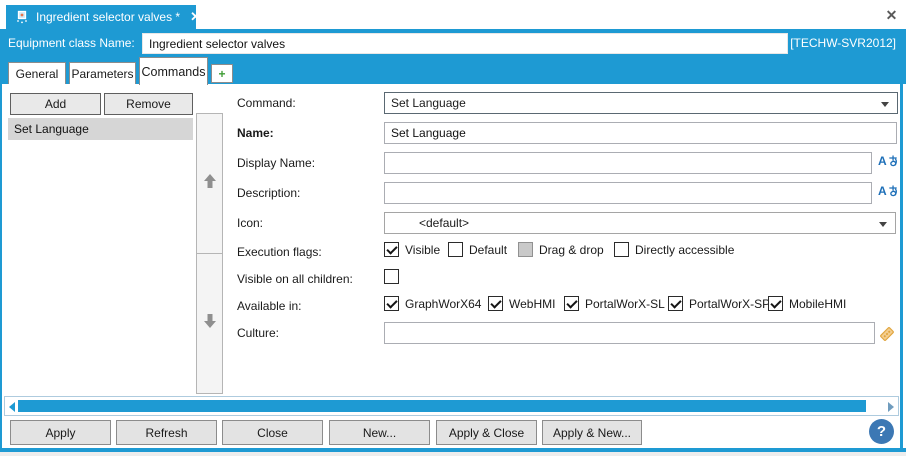 This screenshot has width=906, height=456. Describe the element at coordinates (443, 303) in the screenshot. I see `checkbox-label: GraphWorX64` at that location.